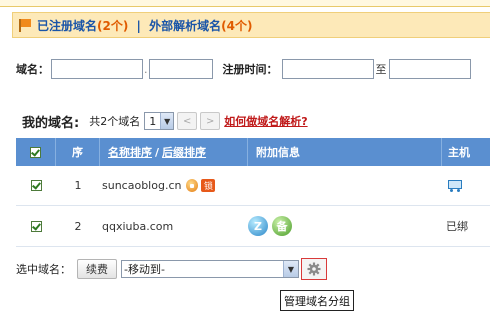 The height and width of the screenshot is (312, 490). I want to click on to-label: 至, so click(381, 69).